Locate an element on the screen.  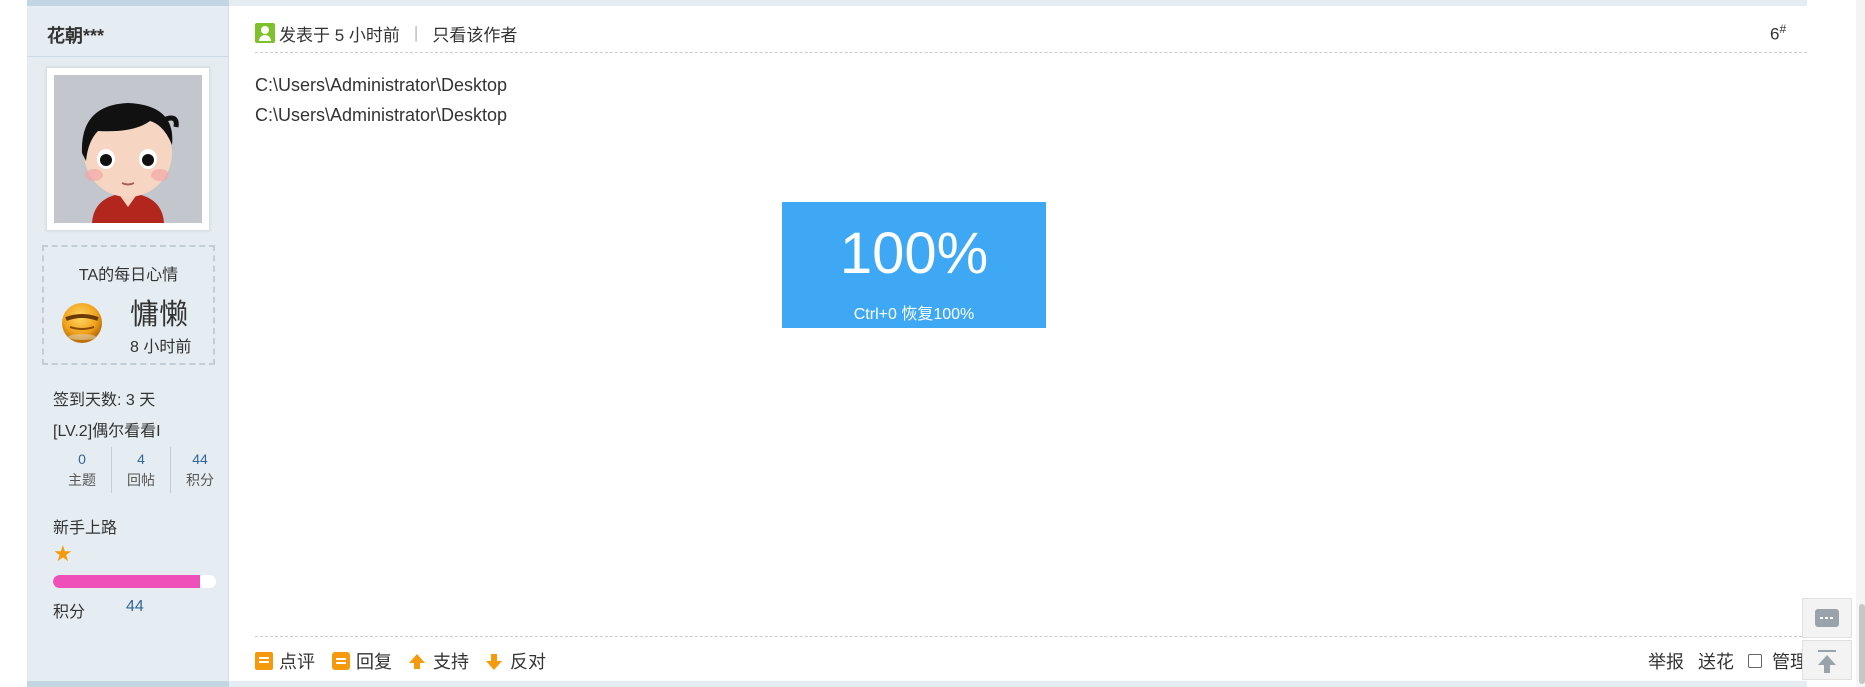
send-flower-link: 送花 is located at coordinates (1716, 661).